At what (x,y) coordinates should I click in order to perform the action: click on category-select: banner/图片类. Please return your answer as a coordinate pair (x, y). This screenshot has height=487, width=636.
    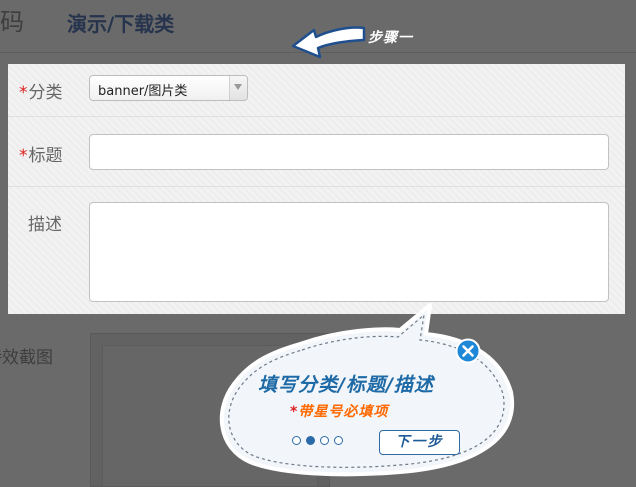
    Looking at the image, I should click on (168, 88).